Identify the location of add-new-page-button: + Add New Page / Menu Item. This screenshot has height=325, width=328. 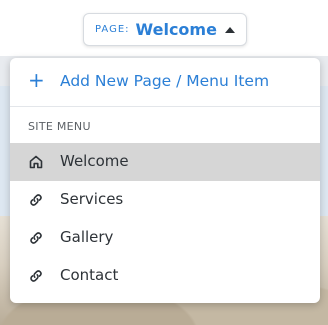
(165, 82).